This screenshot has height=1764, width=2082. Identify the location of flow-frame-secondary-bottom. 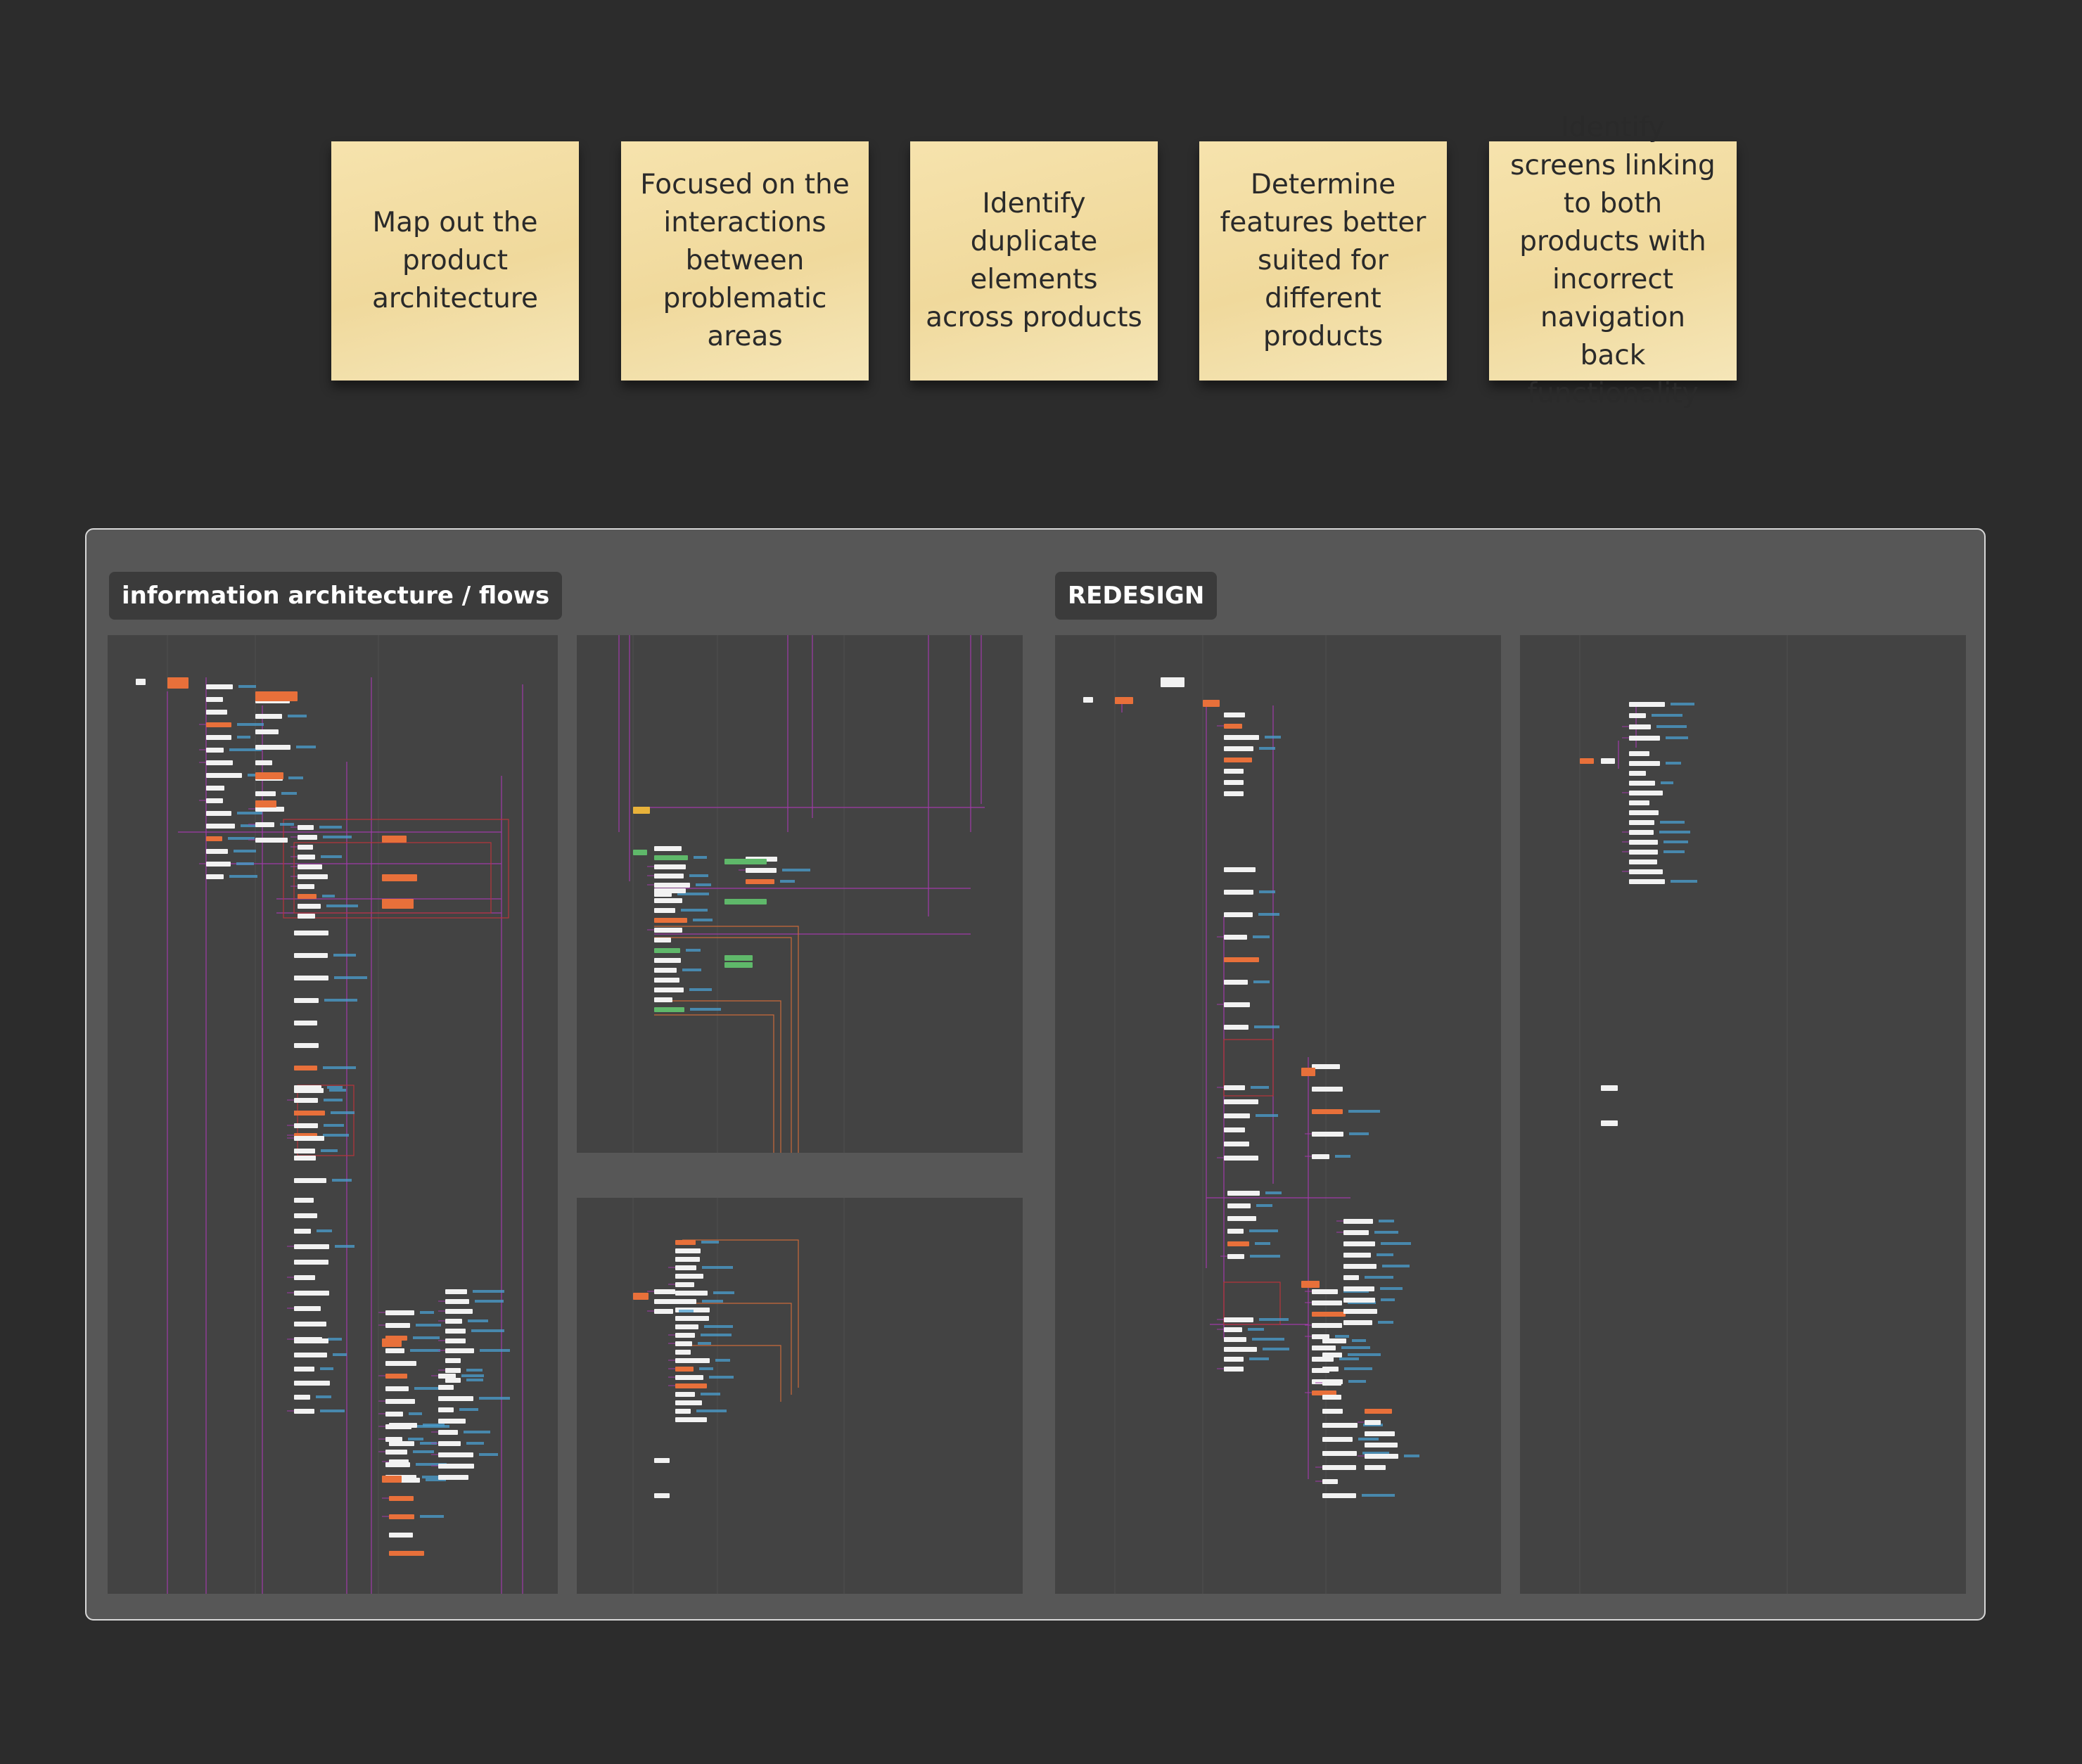
(800, 1396).